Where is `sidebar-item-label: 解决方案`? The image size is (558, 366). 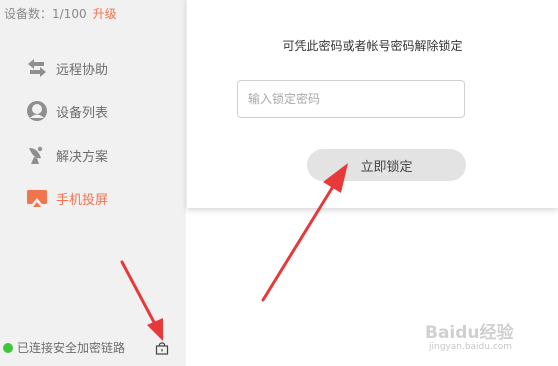 sidebar-item-label: 解决方案 is located at coordinates (82, 157).